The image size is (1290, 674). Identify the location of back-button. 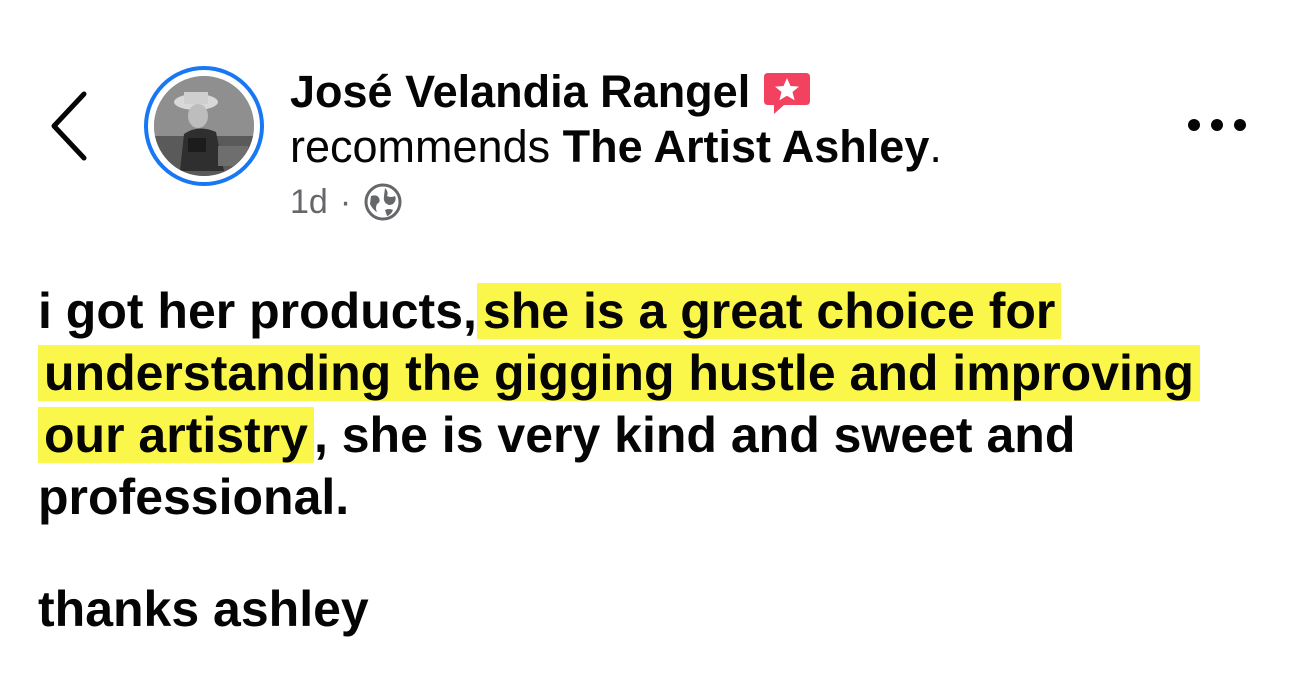
(74, 126).